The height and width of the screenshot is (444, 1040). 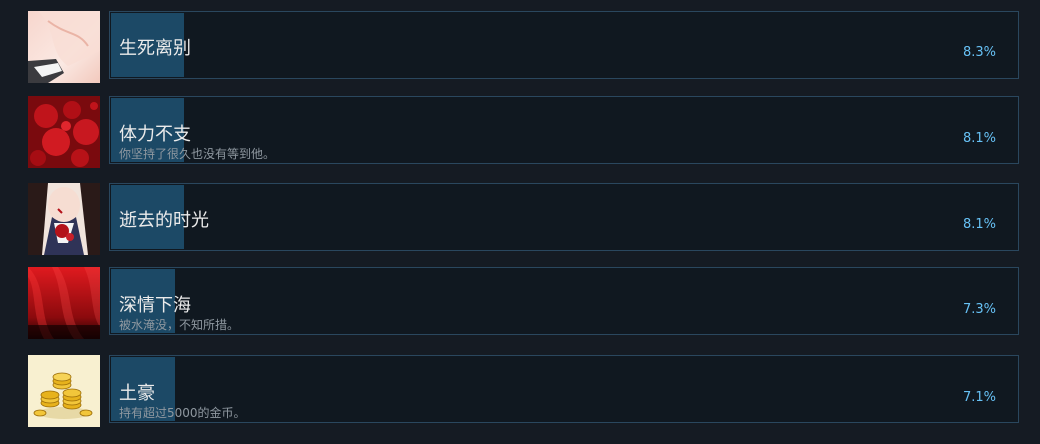 What do you see at coordinates (979, 397) in the screenshot?
I see `achievement-percent: 7.1%` at bounding box center [979, 397].